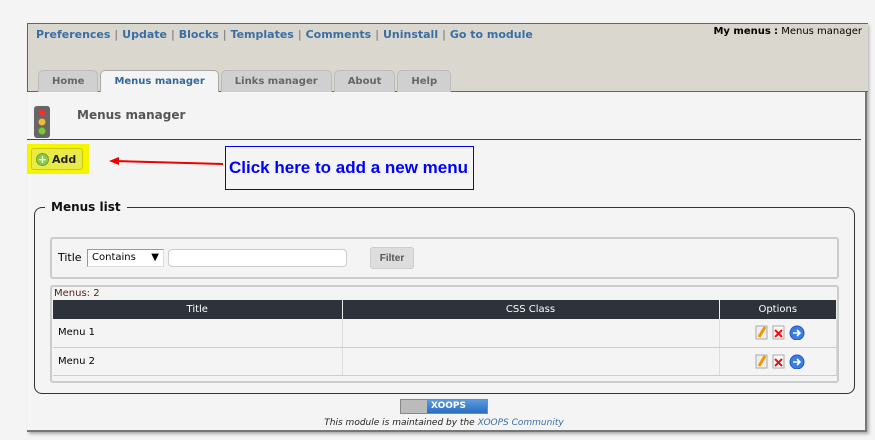 The width and height of the screenshot is (875, 440). What do you see at coordinates (414, 406) in the screenshot?
I see `globe-icon` at bounding box center [414, 406].